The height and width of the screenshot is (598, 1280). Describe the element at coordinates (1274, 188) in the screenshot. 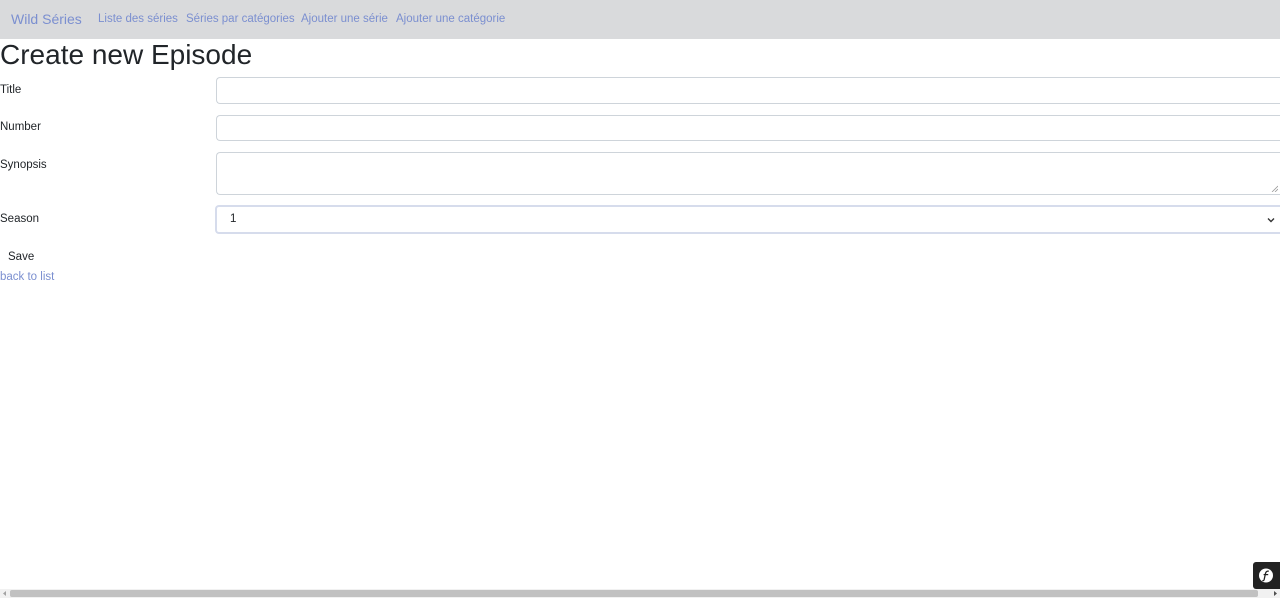

I see `resize-grip-icon` at that location.